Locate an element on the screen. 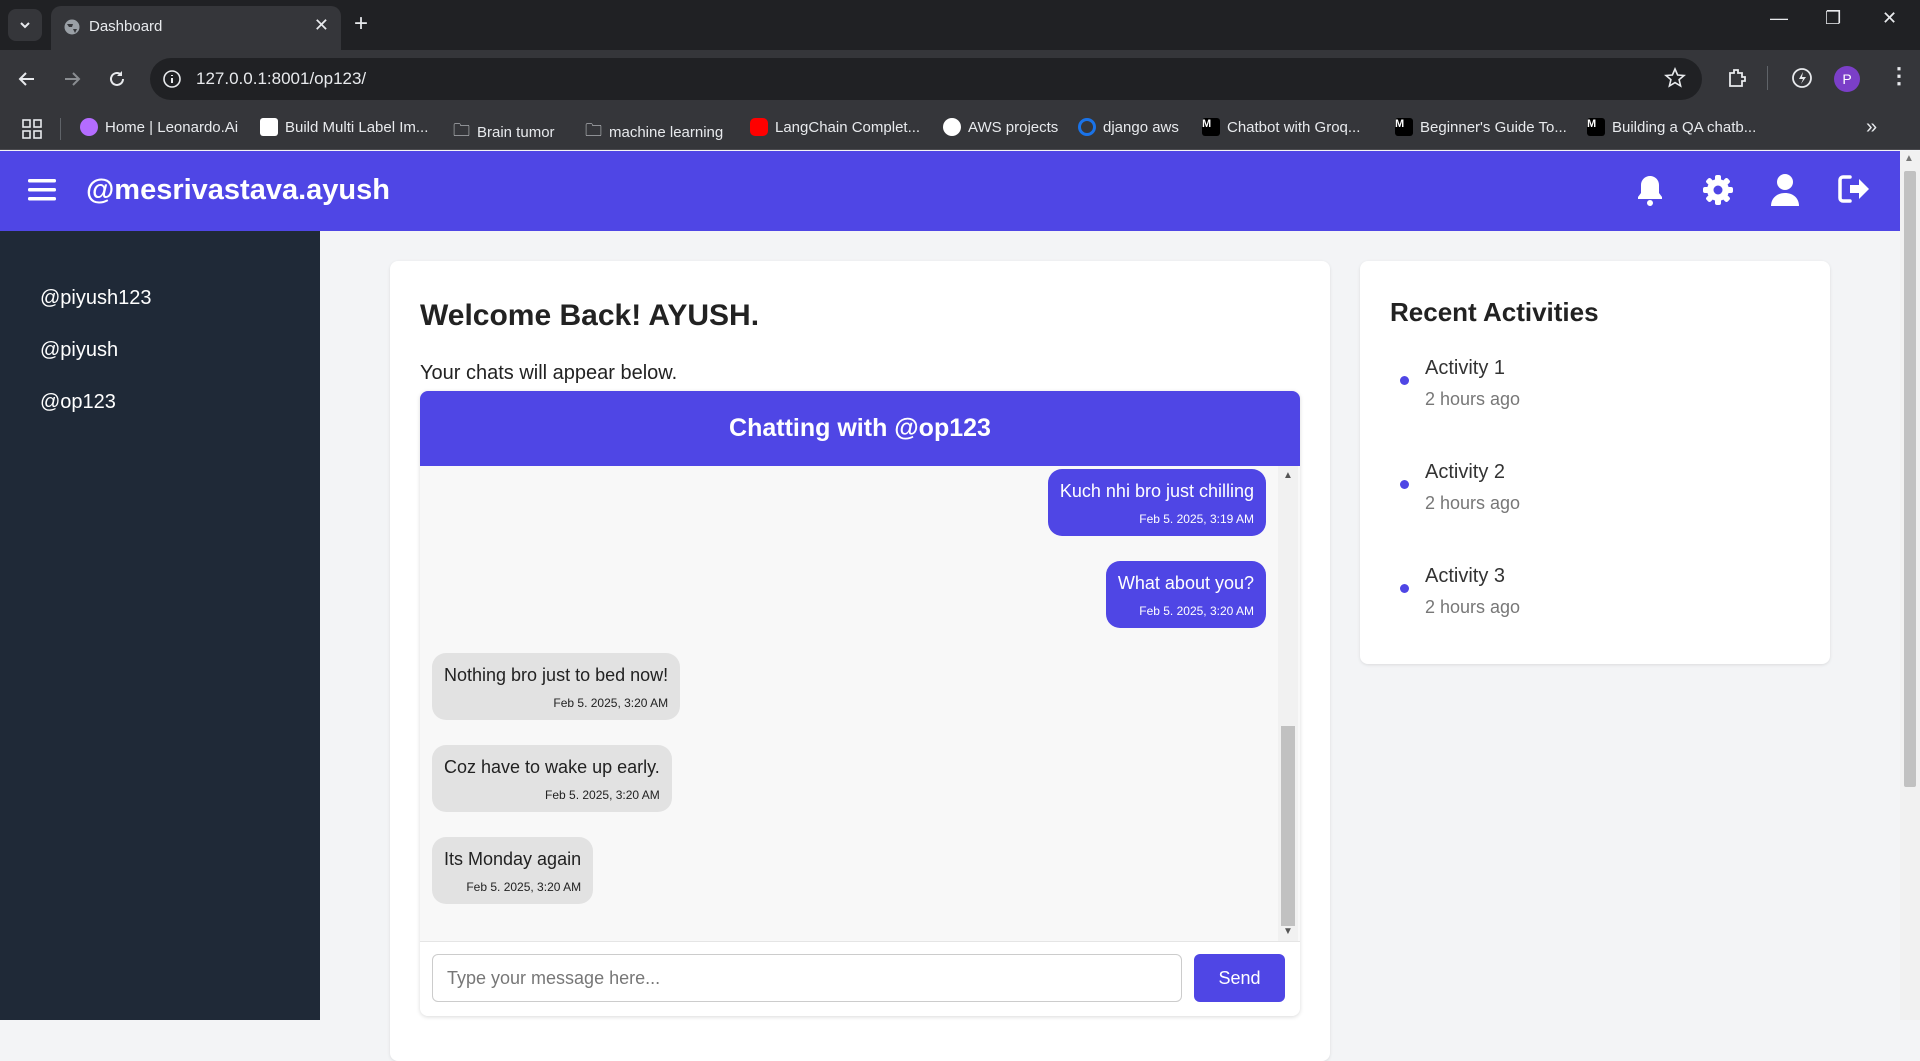  chat-scrollbar: ▲ ▼ is located at coordinates (1288, 703).